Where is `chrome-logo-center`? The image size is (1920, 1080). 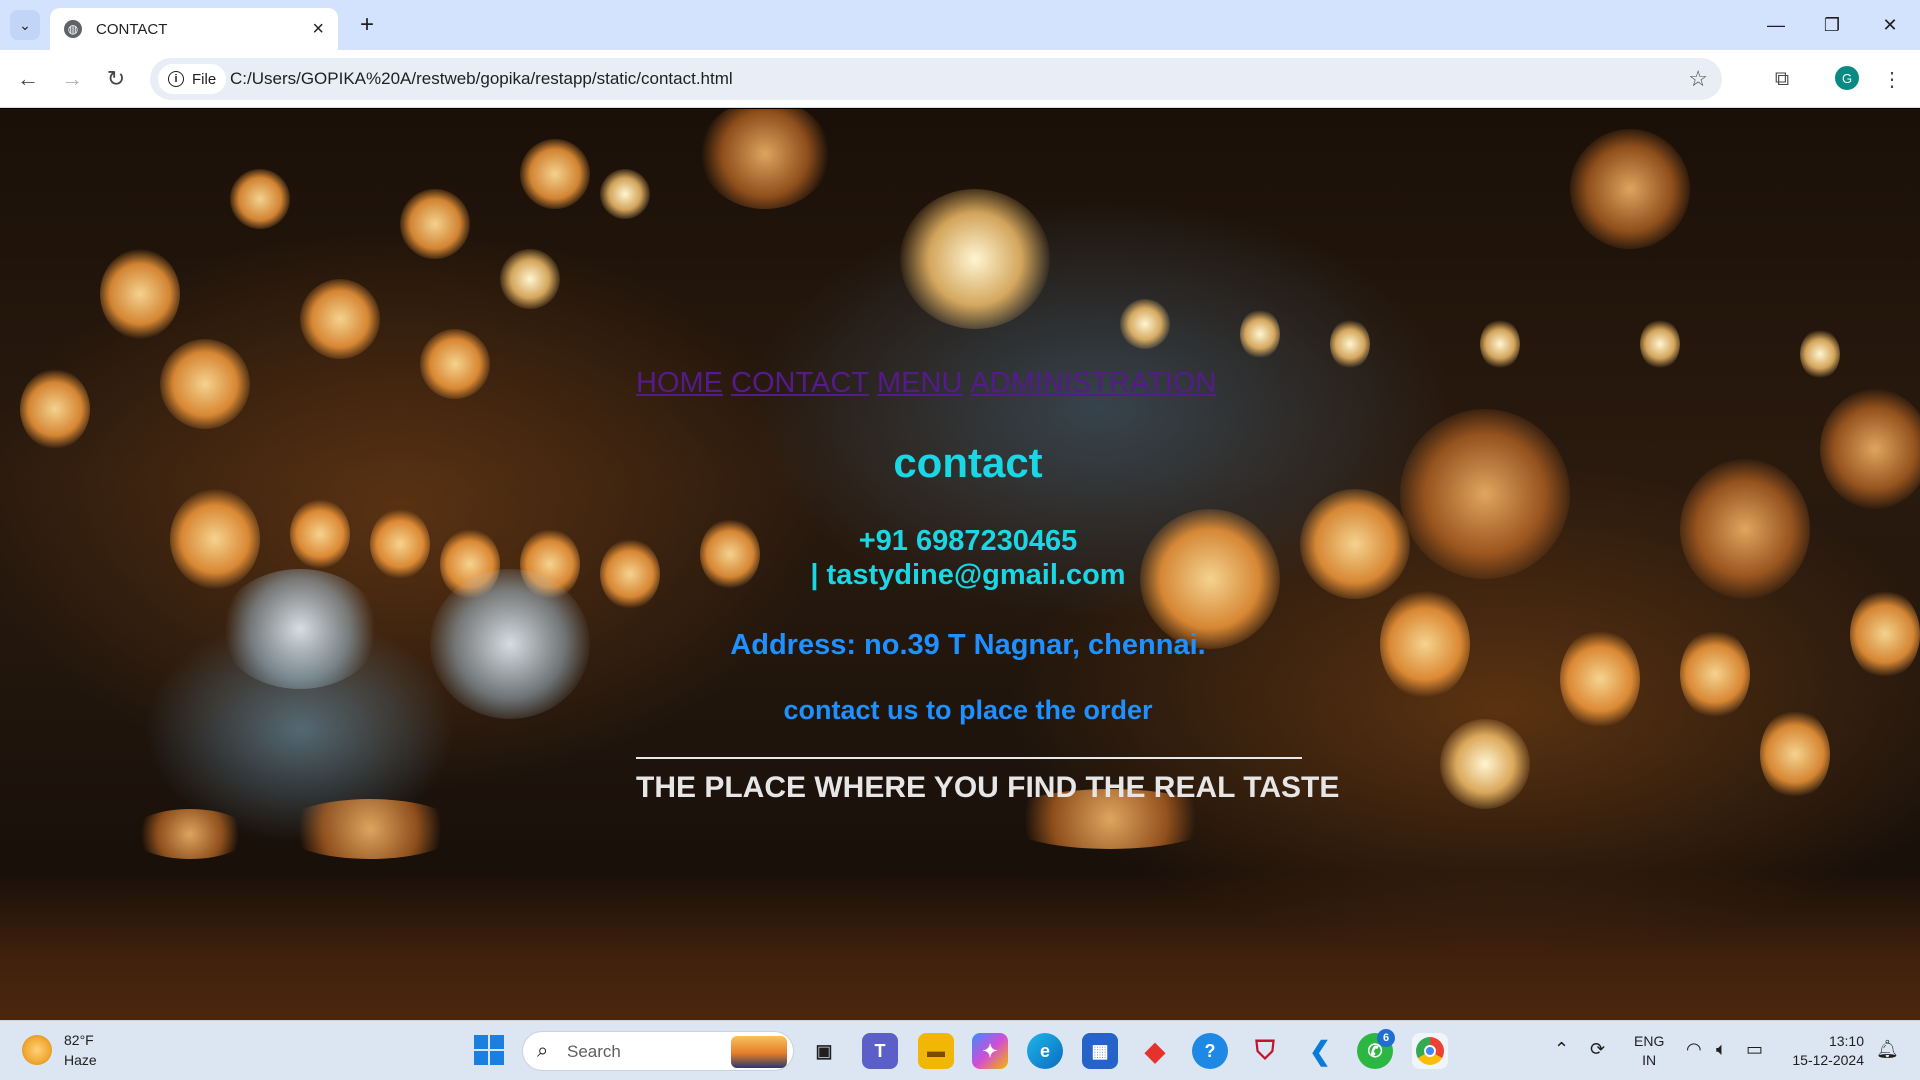 chrome-logo-center is located at coordinates (1430, 1051).